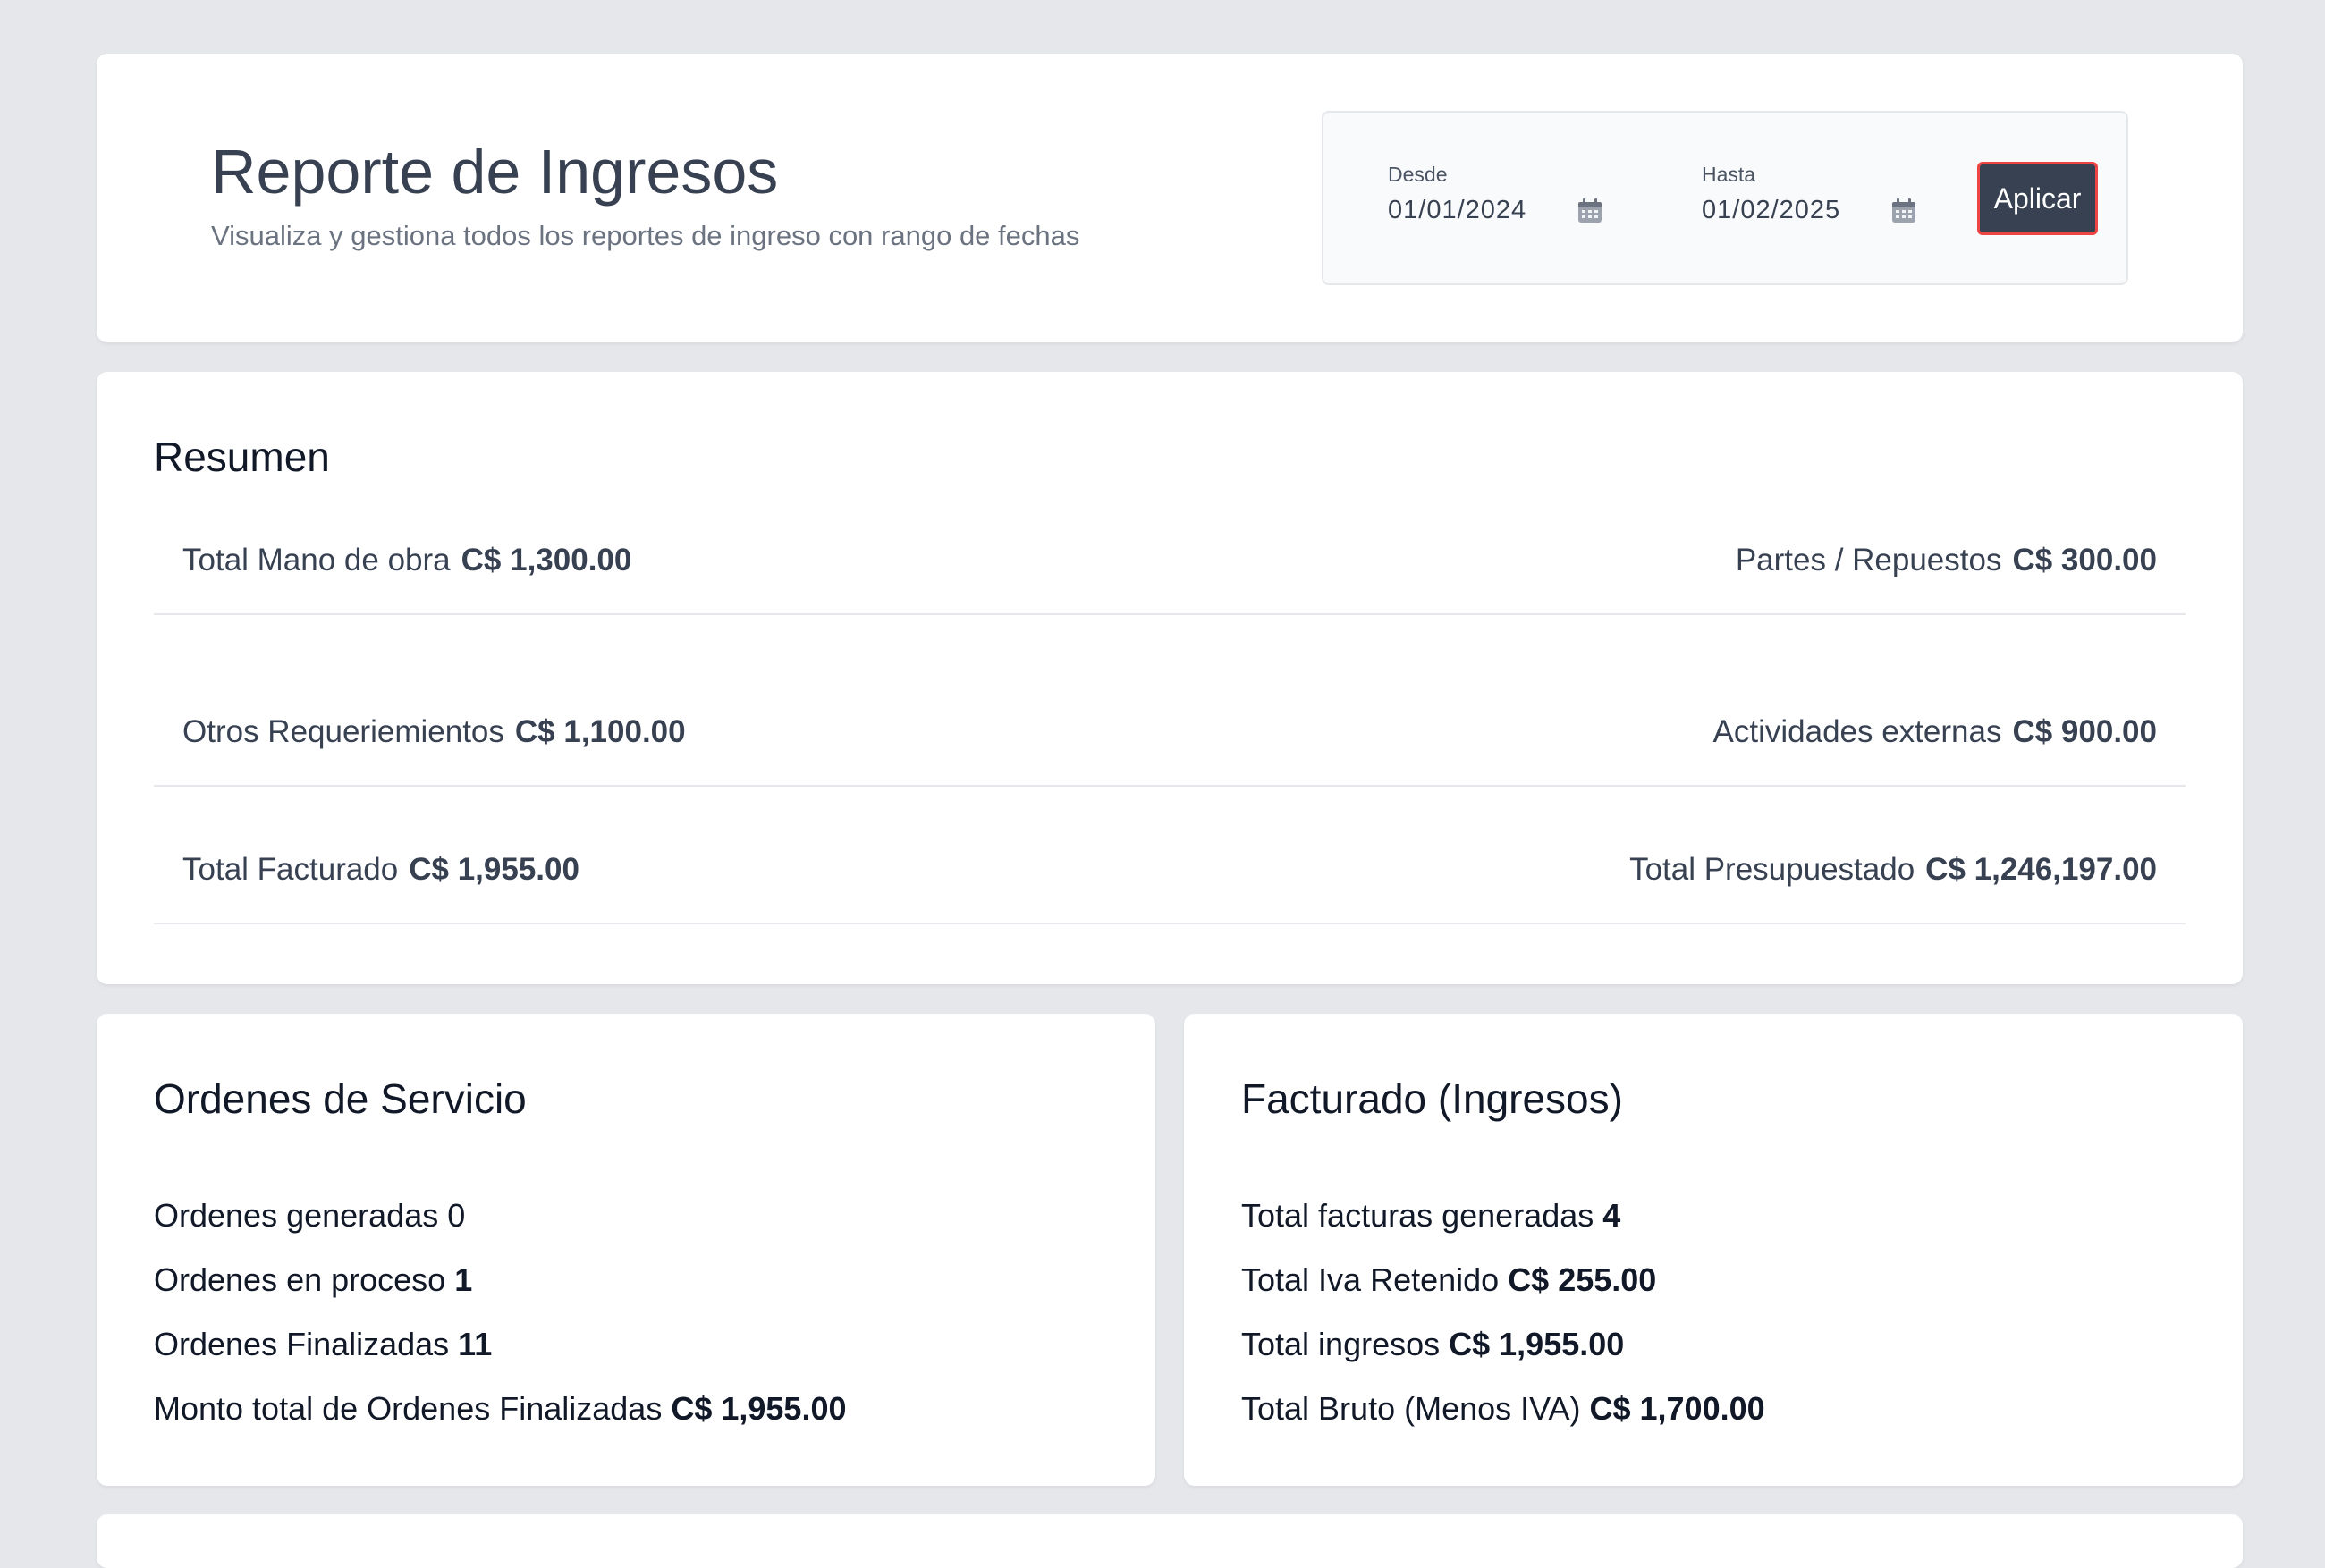 This screenshot has height=1568, width=2325. What do you see at coordinates (1868, 560) in the screenshot?
I see `summary-item-label: Partes / Repuestos` at bounding box center [1868, 560].